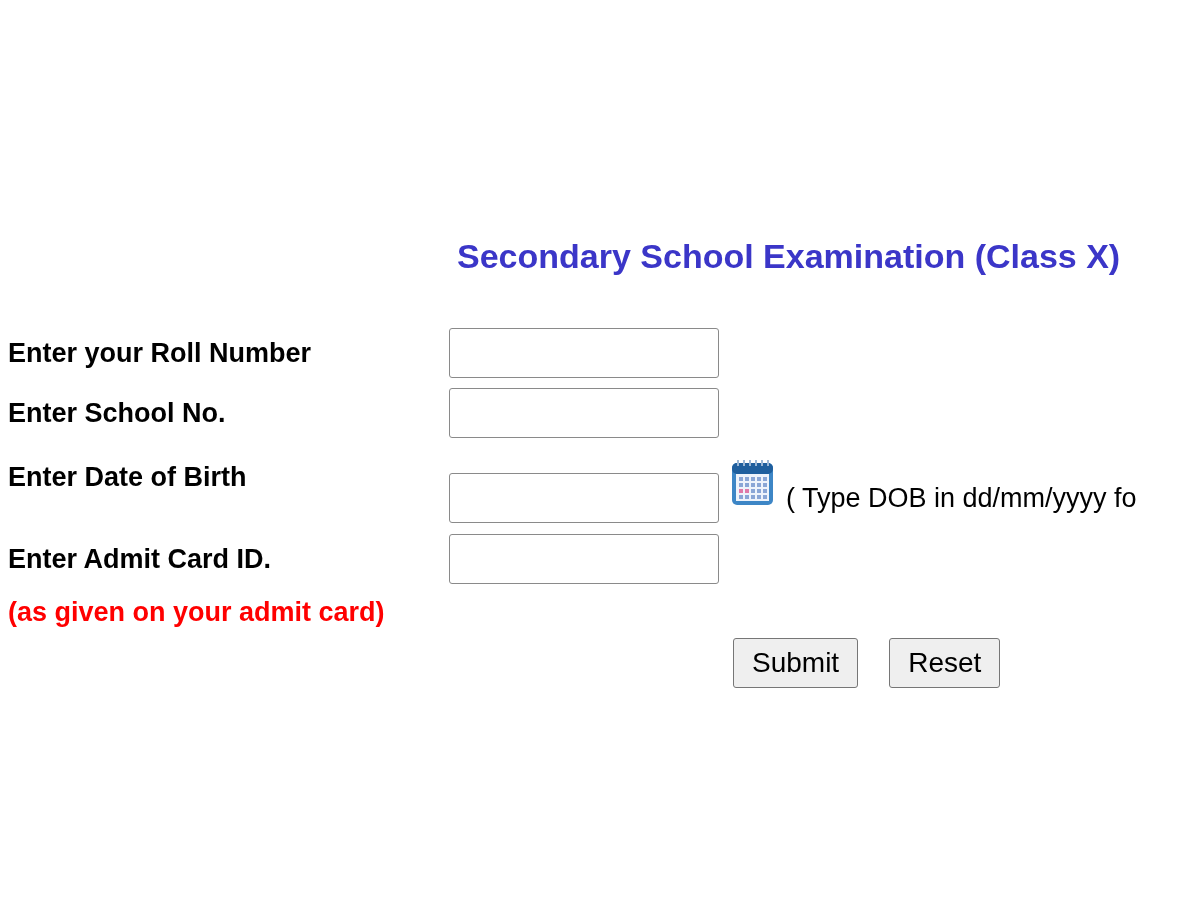 The height and width of the screenshot is (900, 1200). I want to click on field-label: Enter Admit Card ID., so click(140, 559).